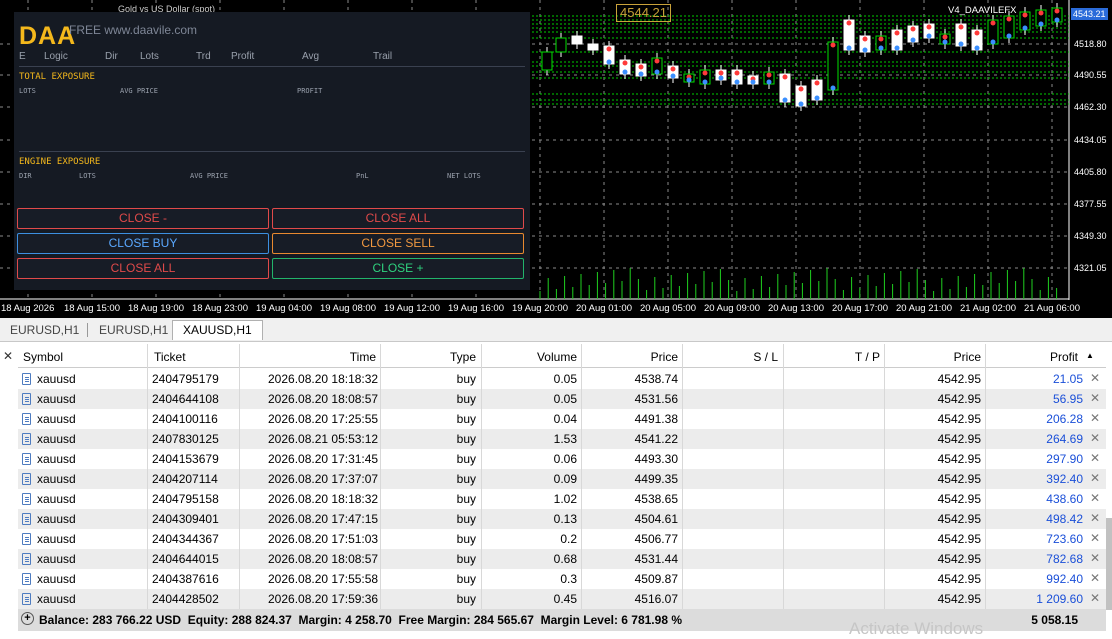 The height and width of the screenshot is (639, 1112). Describe the element at coordinates (133, 330) in the screenshot. I see `tab-eurusd-2: EURUSD,H1` at that location.